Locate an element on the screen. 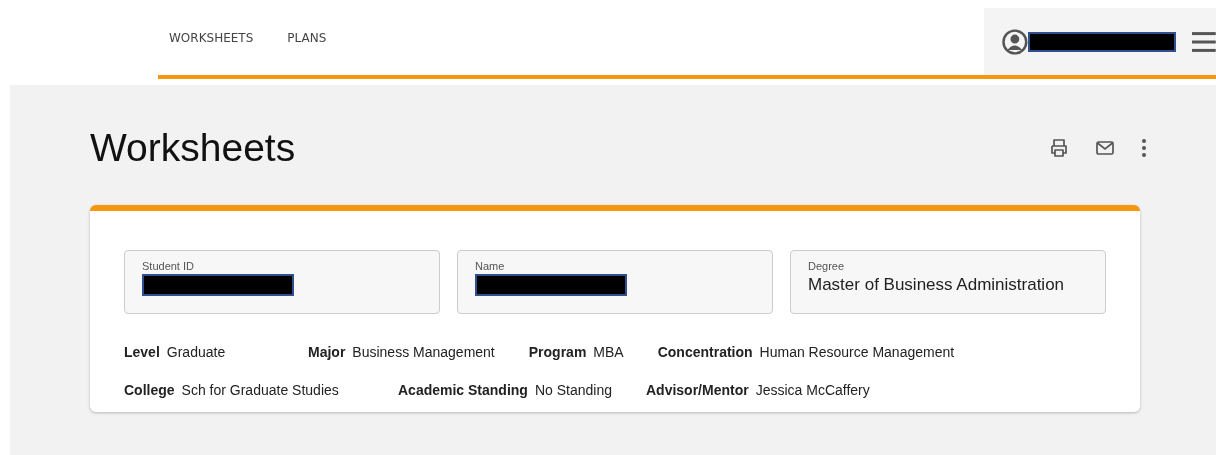 The height and width of the screenshot is (455, 1216). info-label: Major is located at coordinates (327, 352).